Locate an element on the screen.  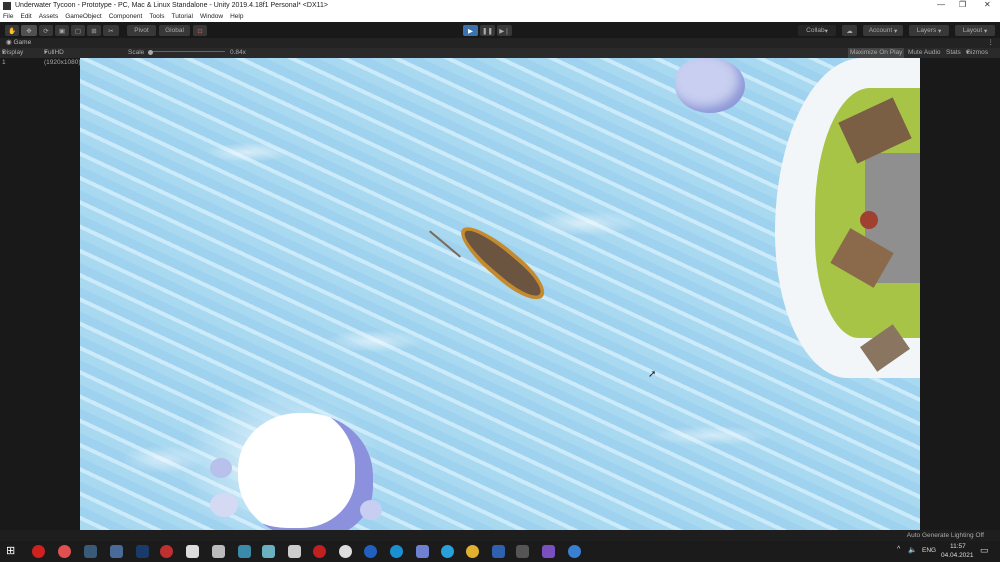
clock-time: 11:57 is located at coordinates (958, 546).